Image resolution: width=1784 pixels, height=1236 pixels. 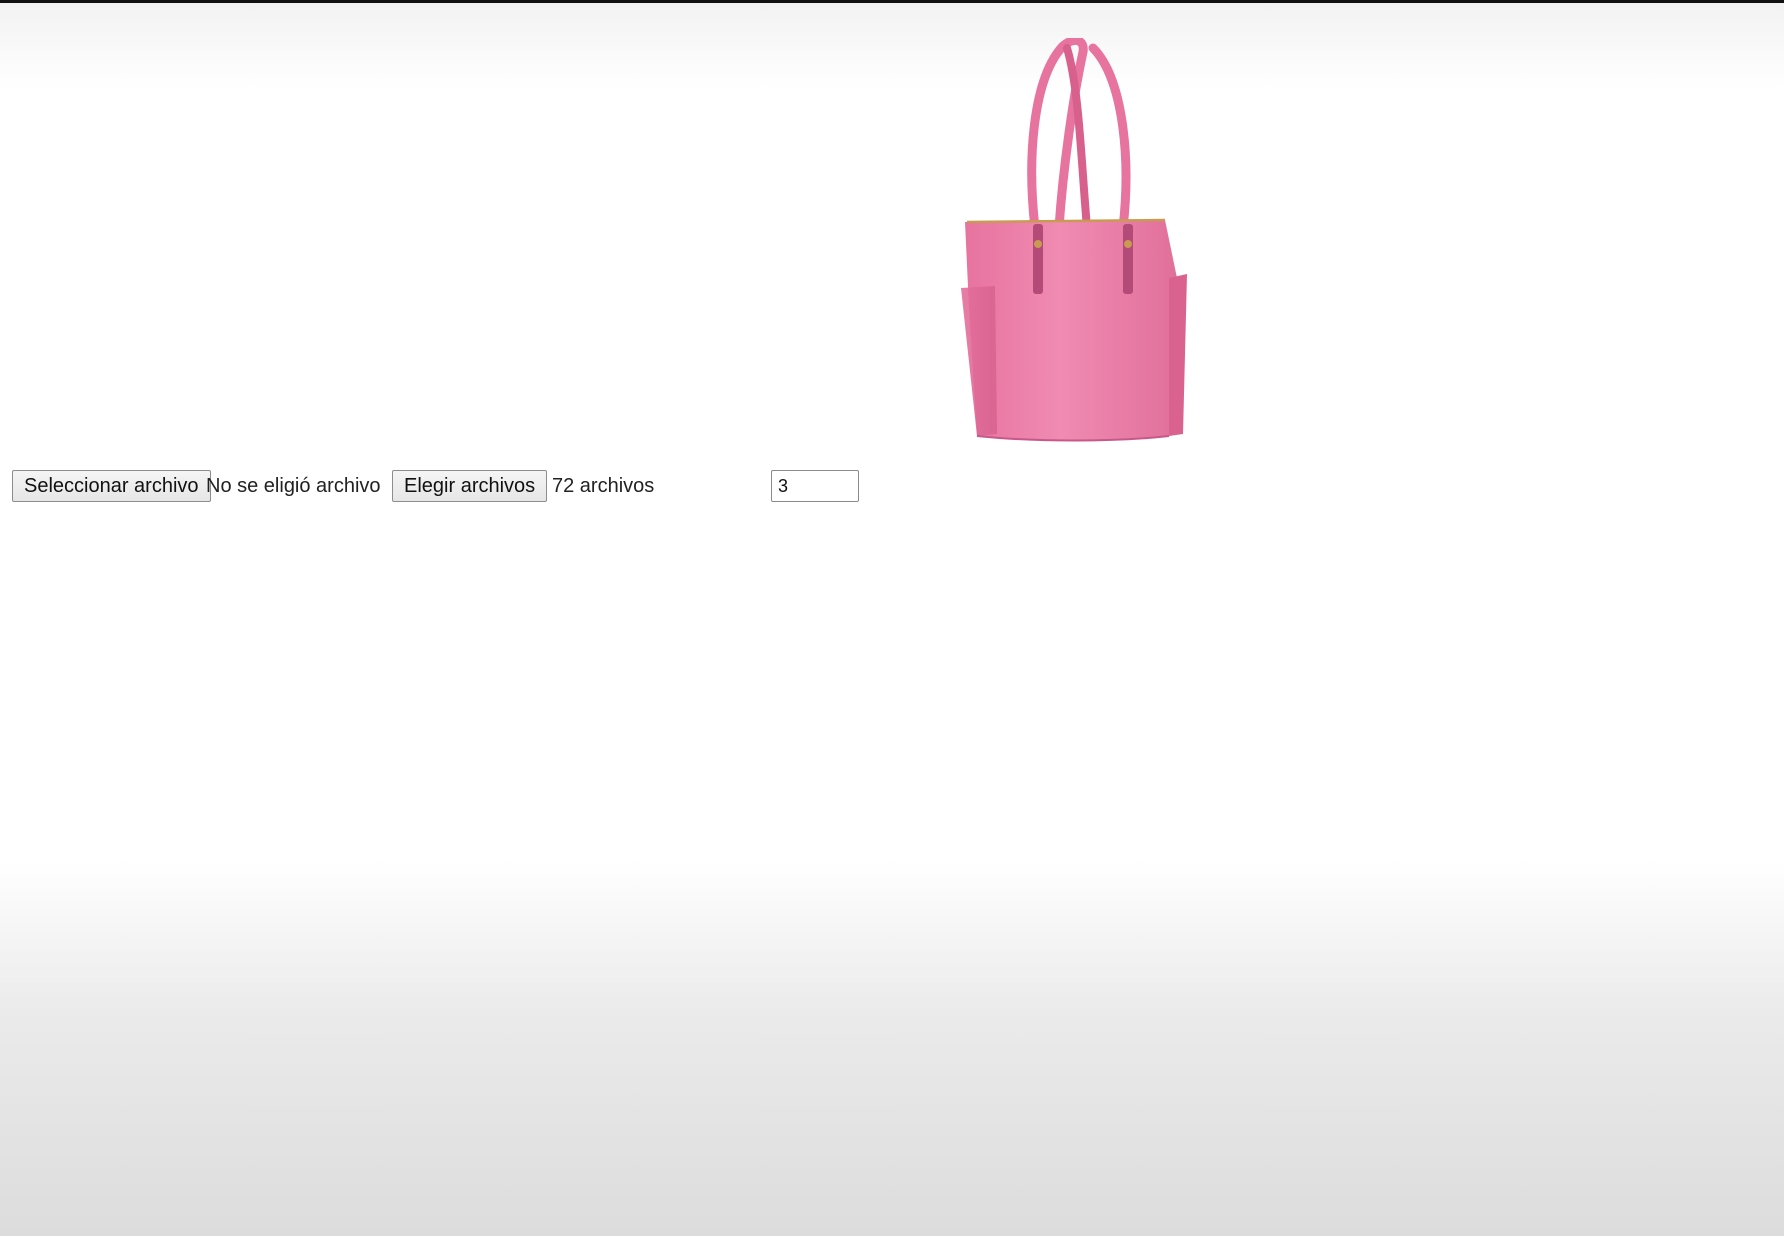 What do you see at coordinates (470, 486) in the screenshot?
I see `choose-files-button: Elegir archivos` at bounding box center [470, 486].